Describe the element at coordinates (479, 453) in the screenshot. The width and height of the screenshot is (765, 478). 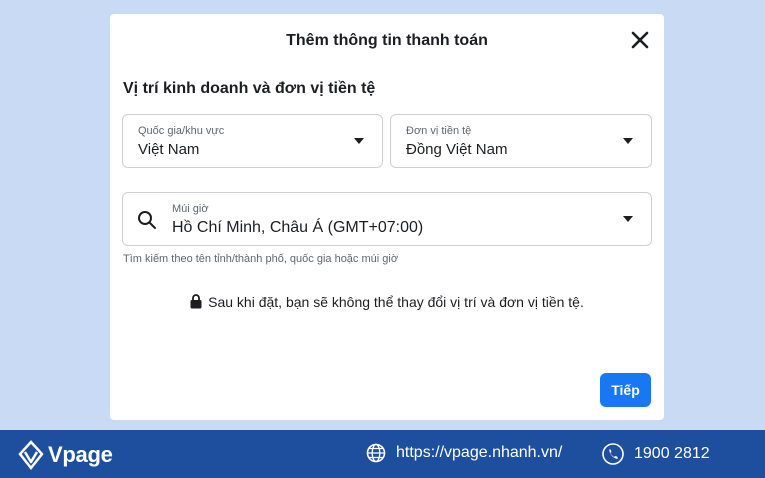
I see `website-url: https://vpage.nhanh.vn/` at that location.